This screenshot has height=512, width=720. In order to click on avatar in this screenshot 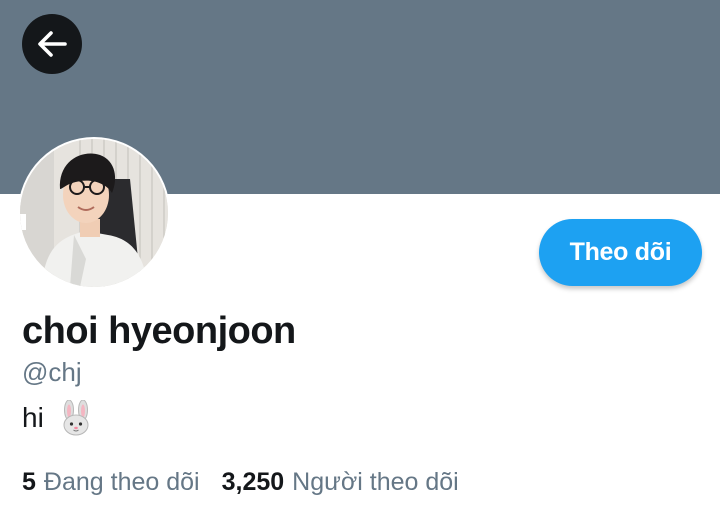, I will do `click(94, 213)`.